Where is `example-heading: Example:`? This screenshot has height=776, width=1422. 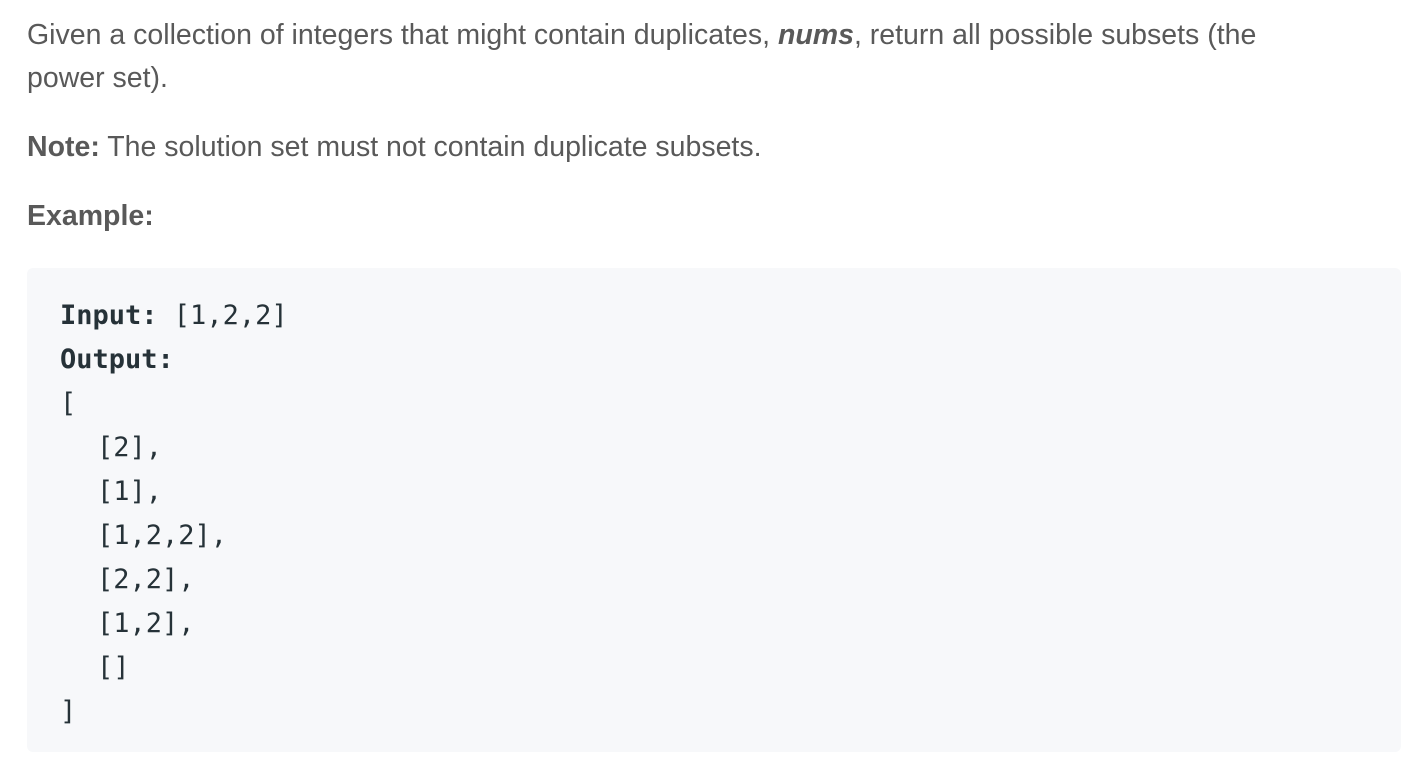
example-heading: Example: is located at coordinates (90, 216).